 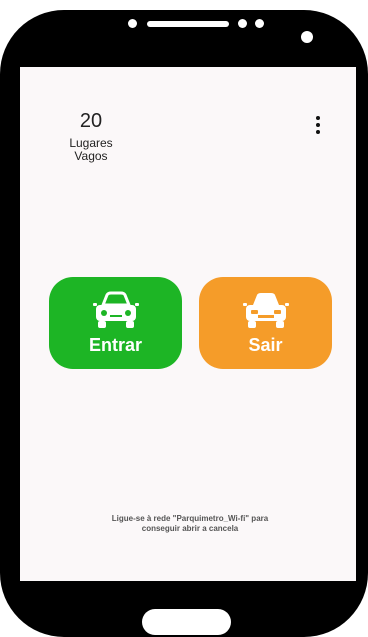 I want to click on home-button, so click(x=186, y=622).